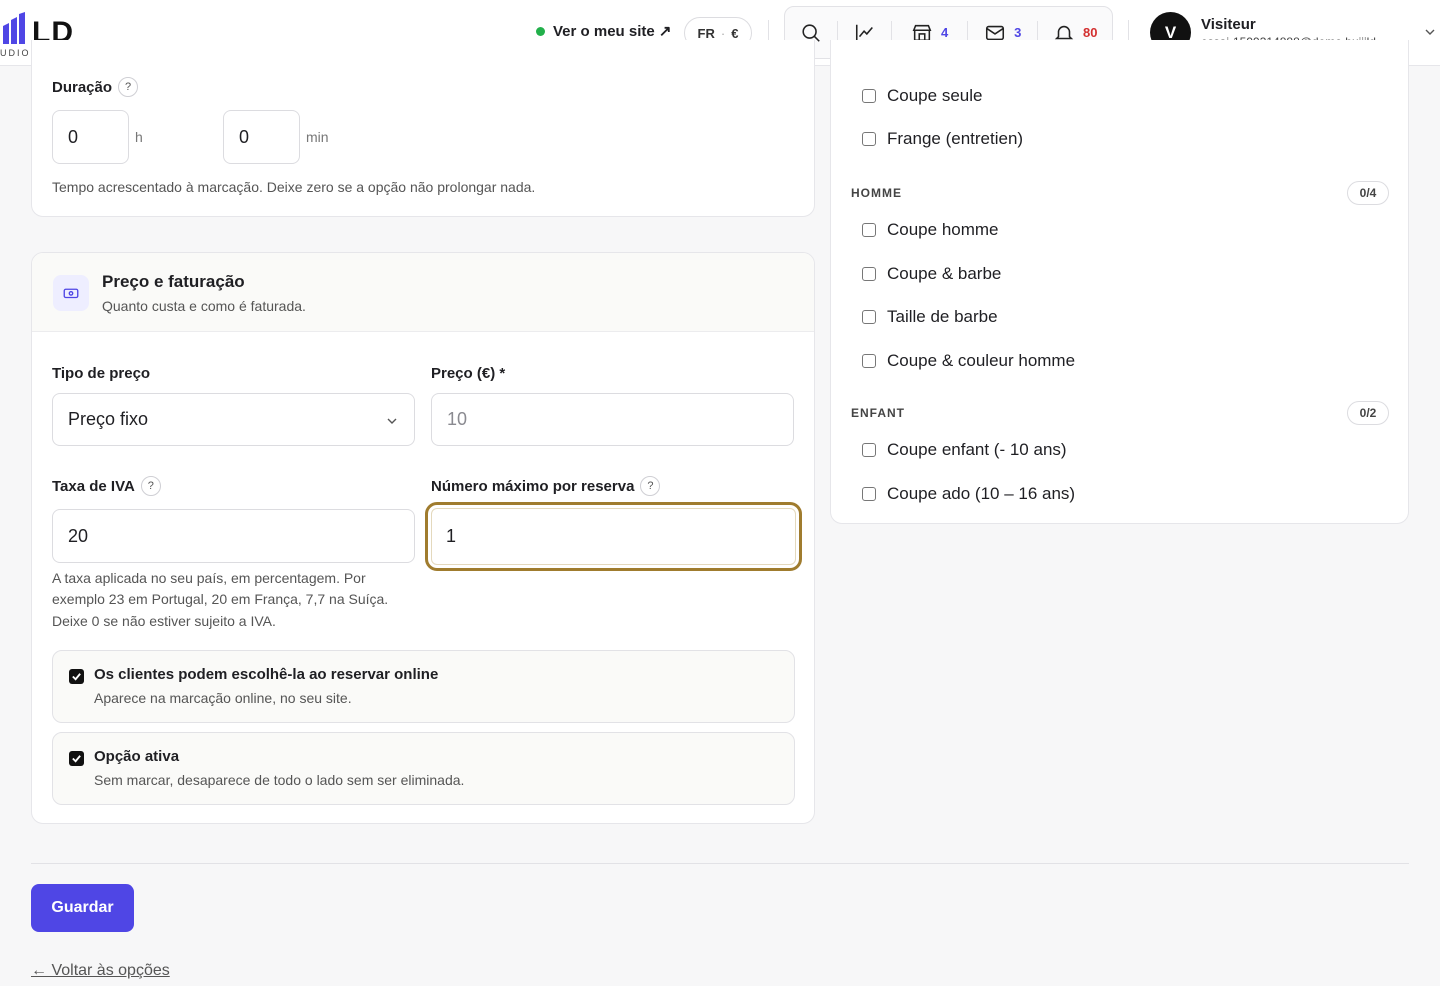 The image size is (1440, 986). Describe the element at coordinates (317, 137) in the screenshot. I see `minutes-unit: min` at that location.